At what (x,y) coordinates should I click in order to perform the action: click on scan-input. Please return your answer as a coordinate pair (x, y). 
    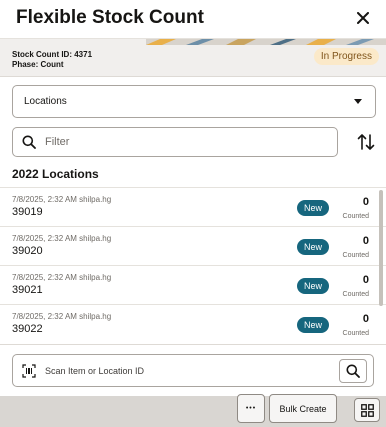
    Looking at the image, I should click on (190, 370).